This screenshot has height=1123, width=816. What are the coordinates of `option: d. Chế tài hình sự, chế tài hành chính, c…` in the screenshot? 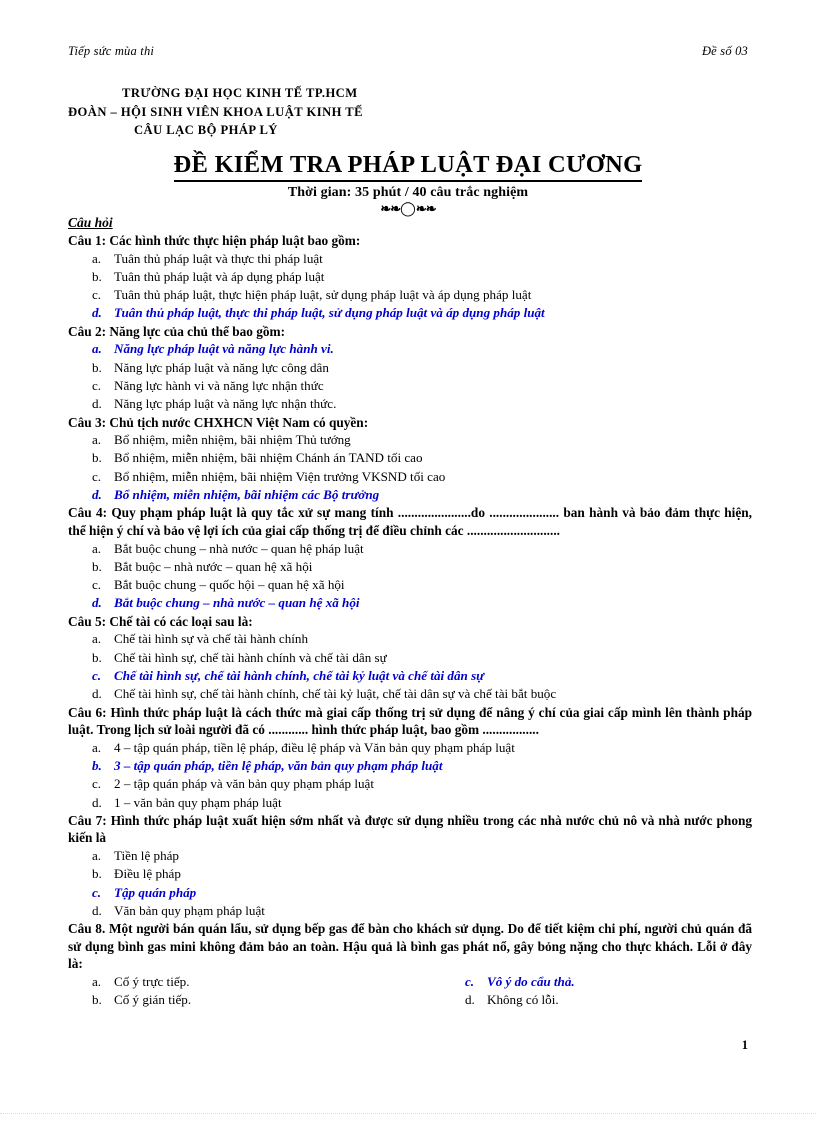 It's located at (410, 694).